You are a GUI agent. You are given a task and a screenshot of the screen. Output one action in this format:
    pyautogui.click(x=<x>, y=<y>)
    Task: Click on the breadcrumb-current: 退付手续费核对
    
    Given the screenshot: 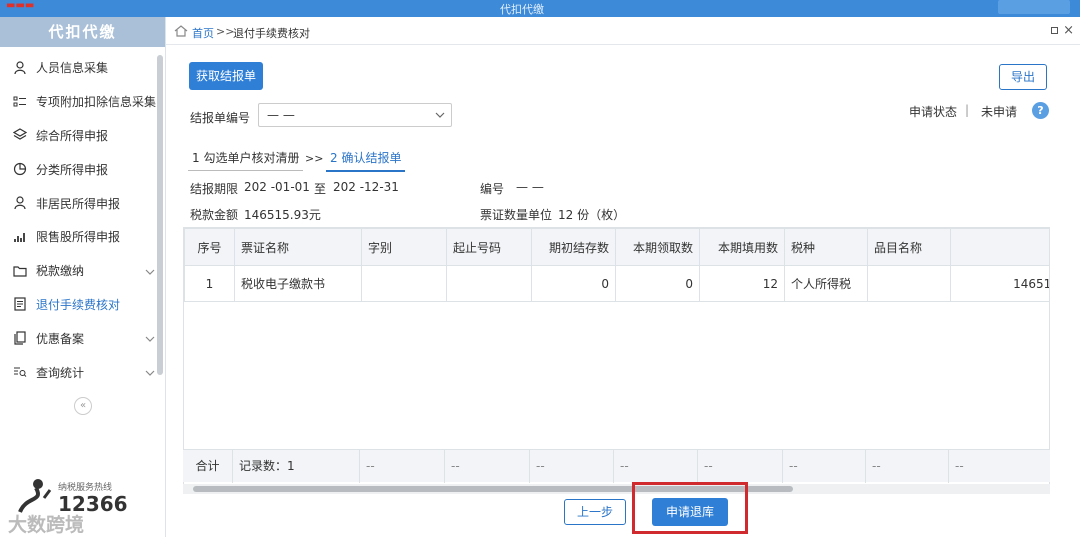 What is the action you would take?
    pyautogui.click(x=271, y=33)
    